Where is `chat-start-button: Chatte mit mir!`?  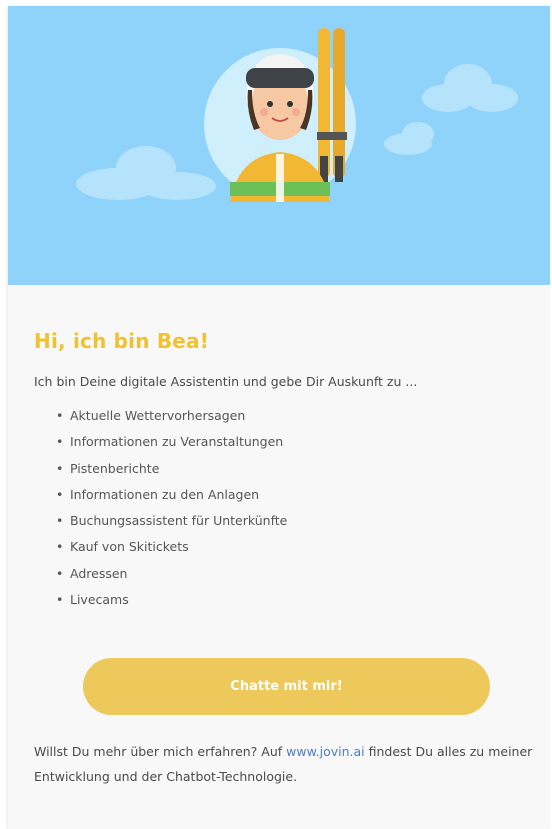
chat-start-button: Chatte mit mir! is located at coordinates (286, 686).